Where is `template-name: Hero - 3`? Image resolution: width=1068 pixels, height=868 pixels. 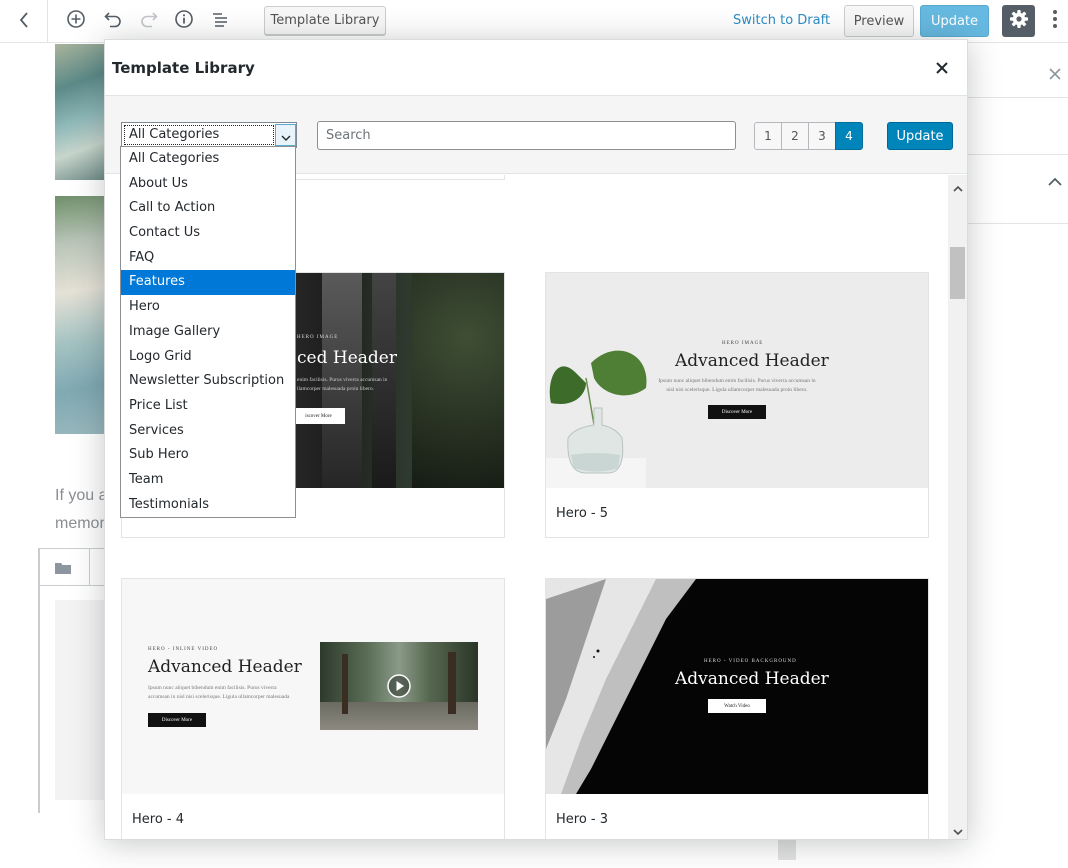
template-name: Hero - 3 is located at coordinates (582, 819).